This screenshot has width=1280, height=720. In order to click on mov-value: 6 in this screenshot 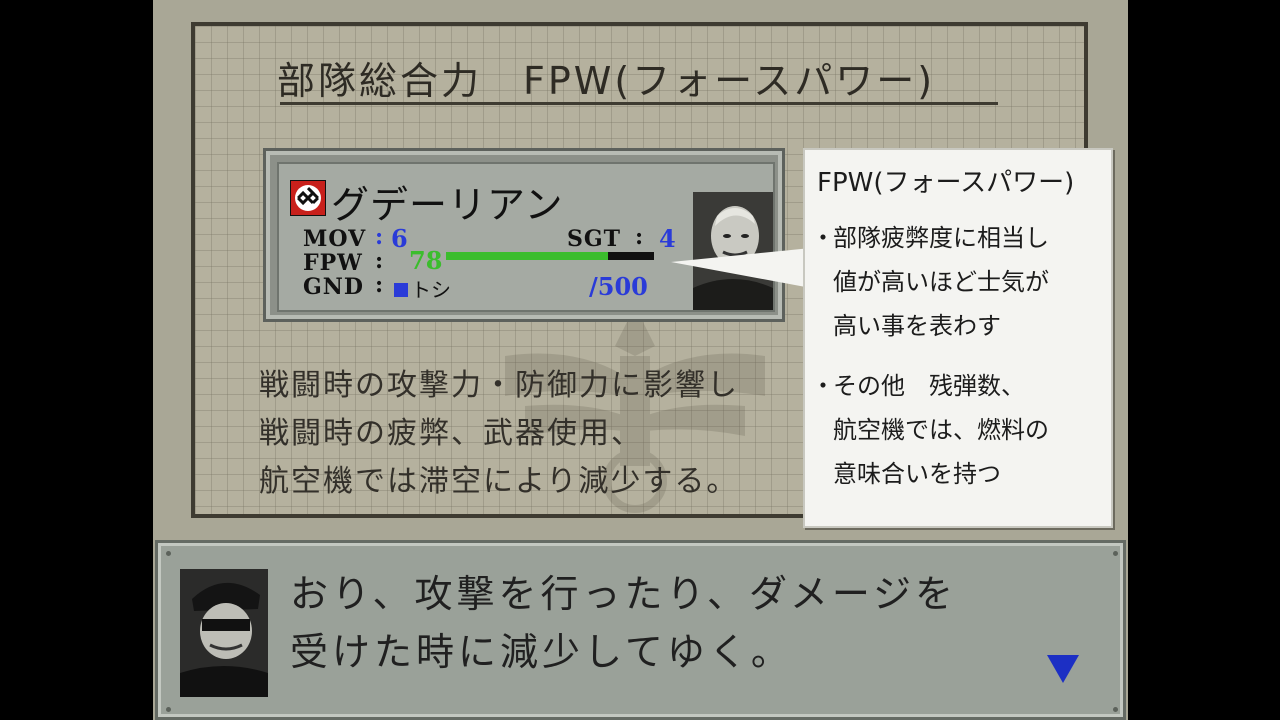, I will do `click(399, 238)`.